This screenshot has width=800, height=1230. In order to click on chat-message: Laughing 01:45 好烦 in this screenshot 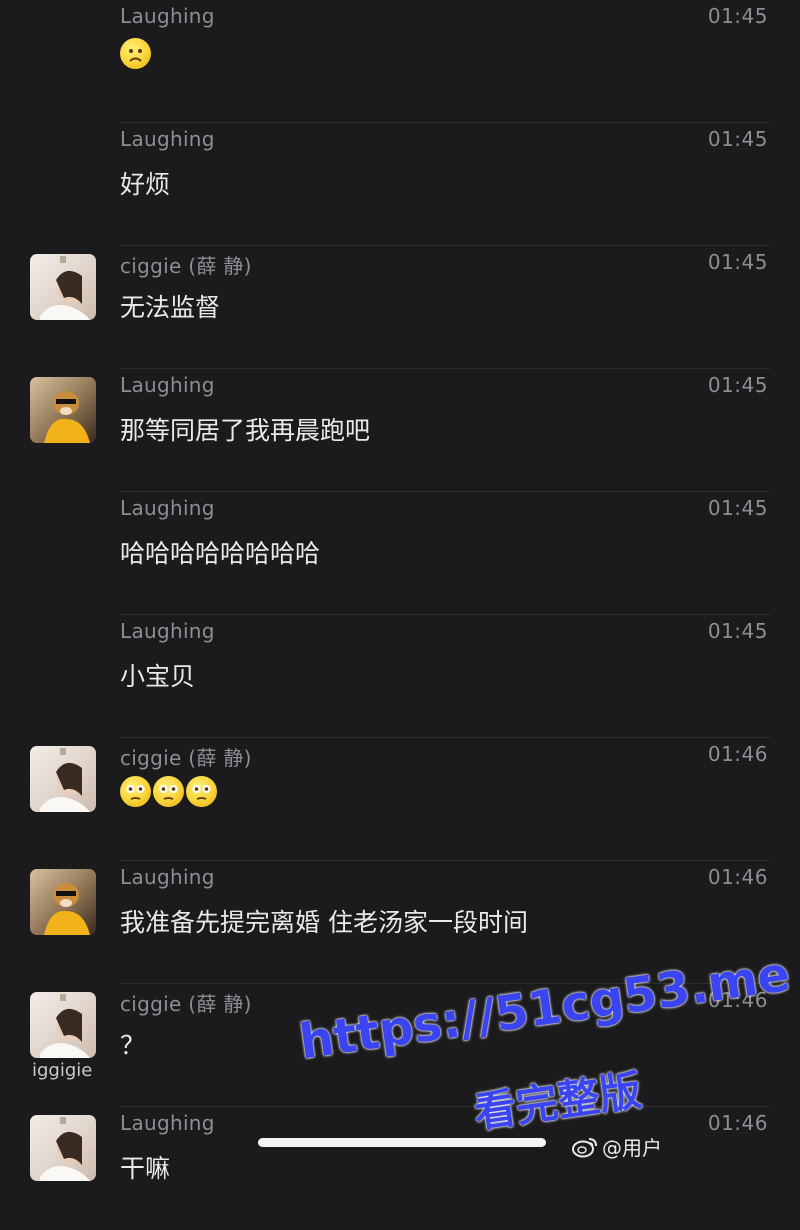, I will do `click(400, 184)`.